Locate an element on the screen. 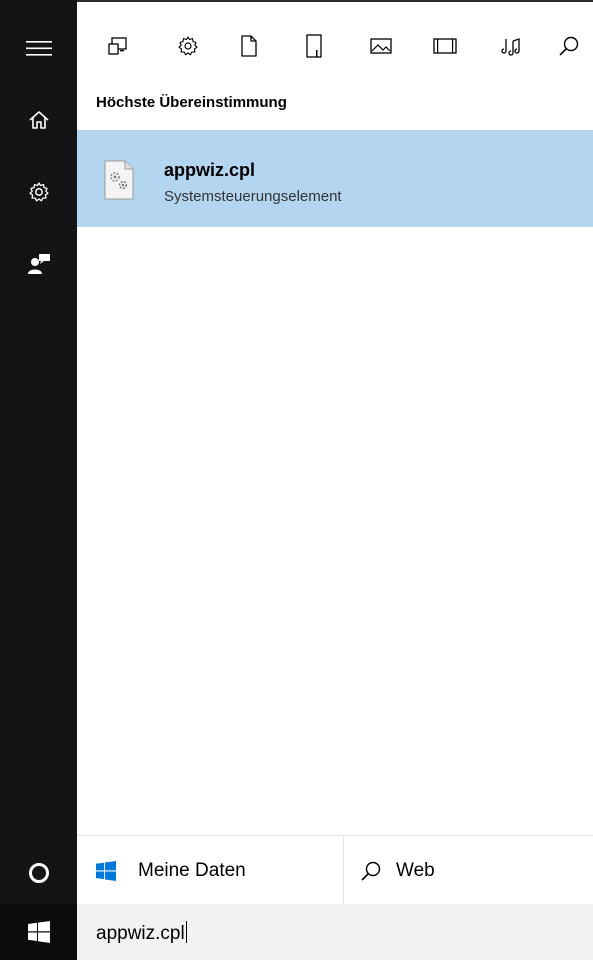  search-query: appwiz.cpl is located at coordinates (140, 933).